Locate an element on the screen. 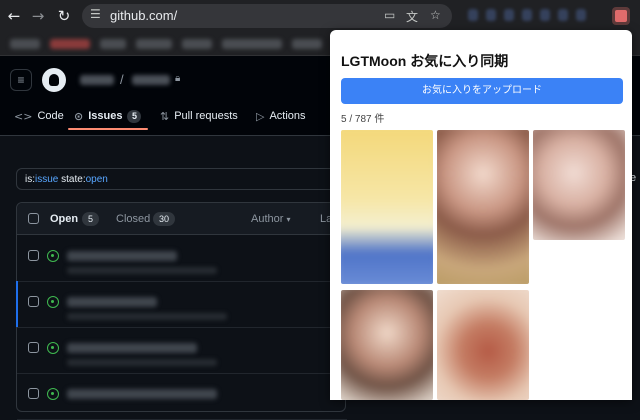  closed-filter-link: Closed is located at coordinates (133, 219).